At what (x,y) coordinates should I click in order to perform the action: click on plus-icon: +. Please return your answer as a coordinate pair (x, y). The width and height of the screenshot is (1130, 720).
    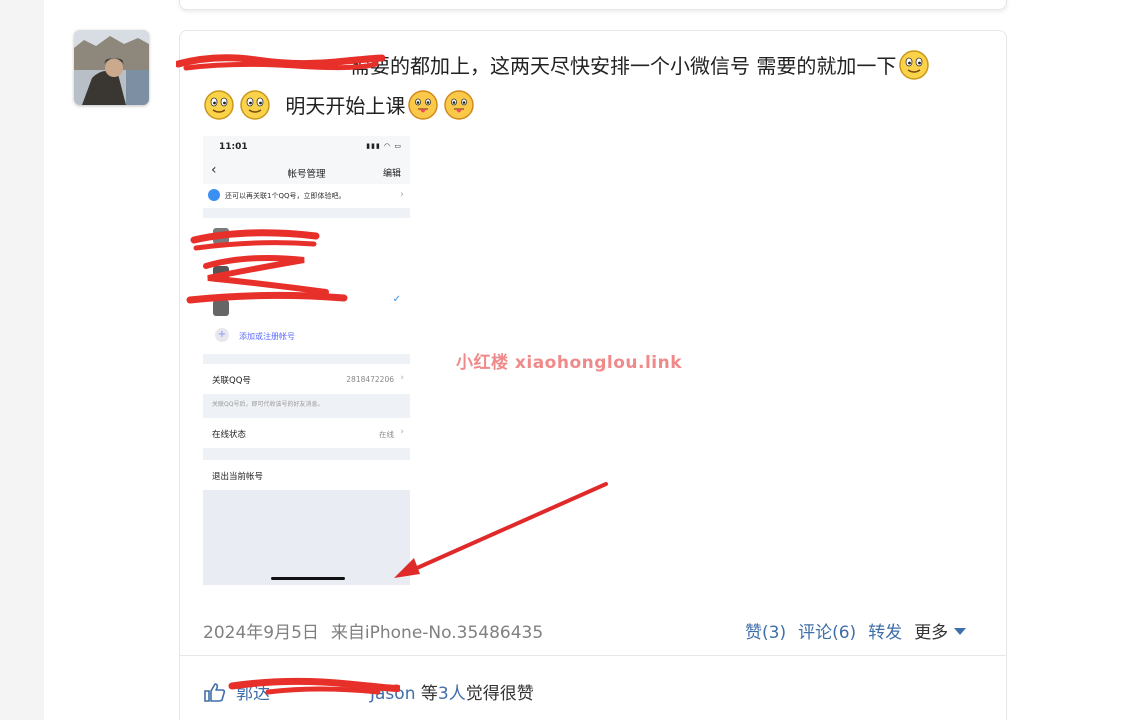
    Looking at the image, I should click on (222, 335).